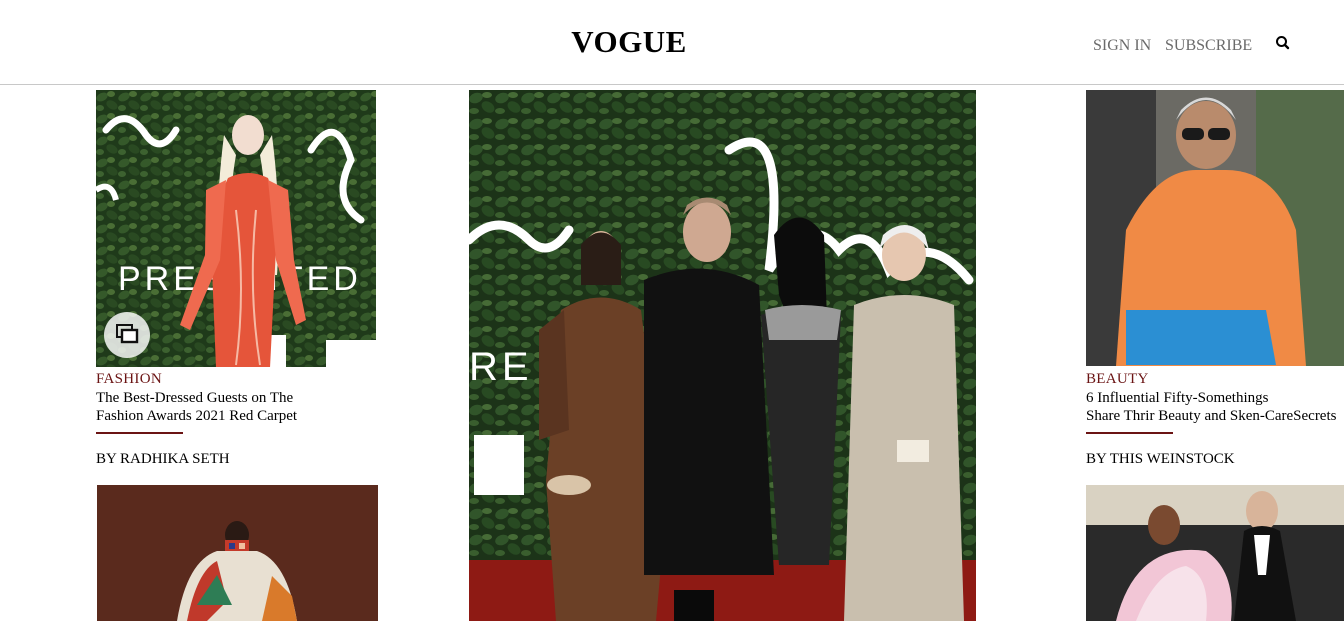 This screenshot has width=1344, height=621. What do you see at coordinates (1215, 228) in the screenshot?
I see `article-image-beauty-fifties` at bounding box center [1215, 228].